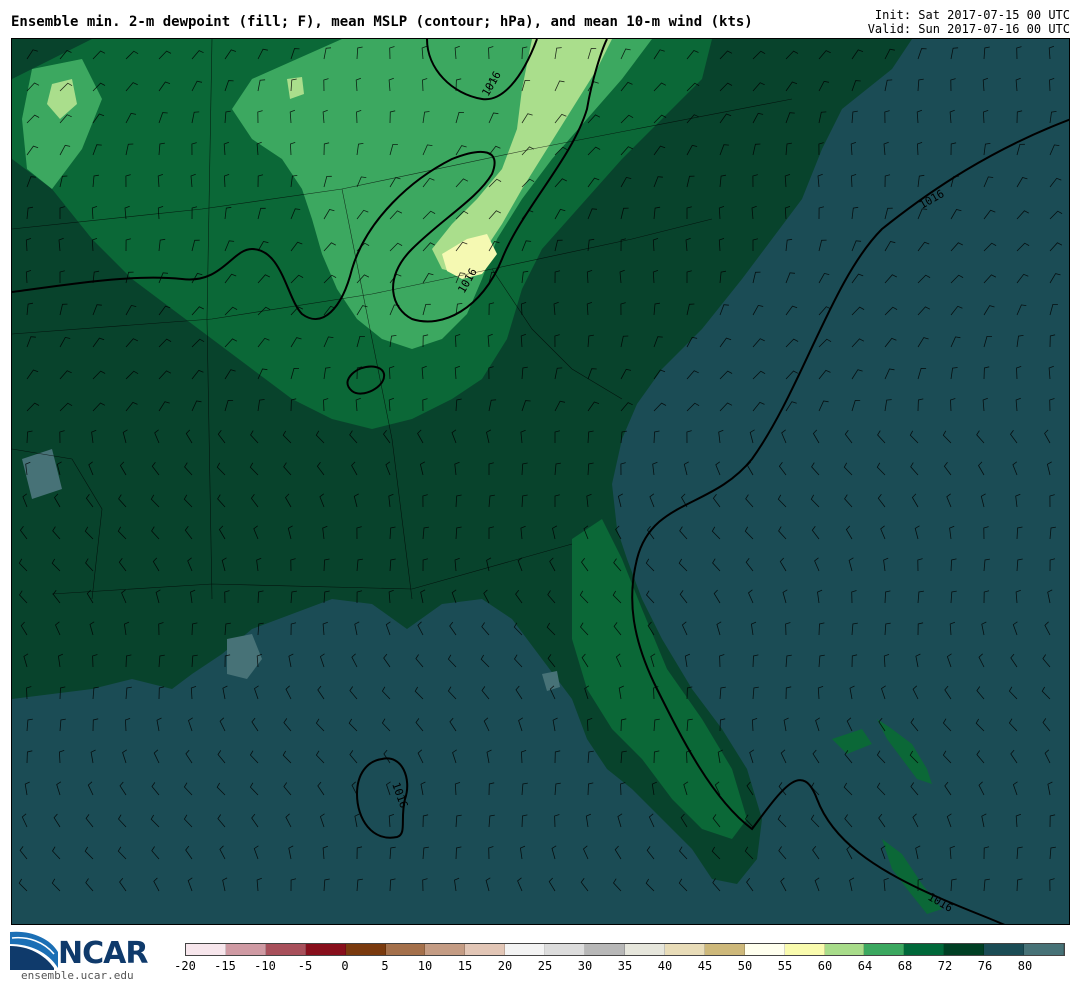 The image size is (1080, 988). Describe the element at coordinates (225, 966) in the screenshot. I see `colorbar-tick-label: -15` at that location.